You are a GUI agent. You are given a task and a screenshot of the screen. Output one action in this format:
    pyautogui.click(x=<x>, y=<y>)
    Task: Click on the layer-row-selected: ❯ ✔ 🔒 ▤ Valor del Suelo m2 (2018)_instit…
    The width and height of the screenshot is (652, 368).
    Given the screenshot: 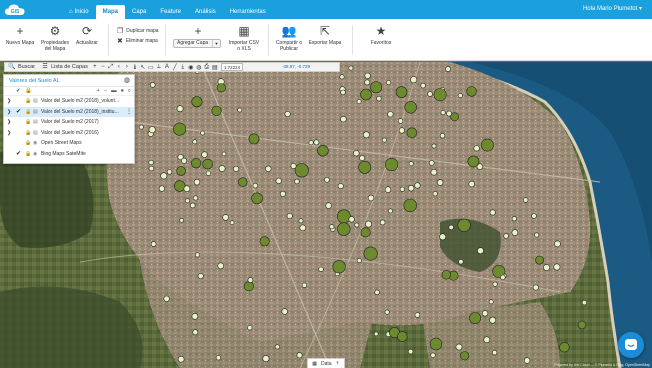 What is the action you would take?
    pyautogui.click(x=69, y=112)
    